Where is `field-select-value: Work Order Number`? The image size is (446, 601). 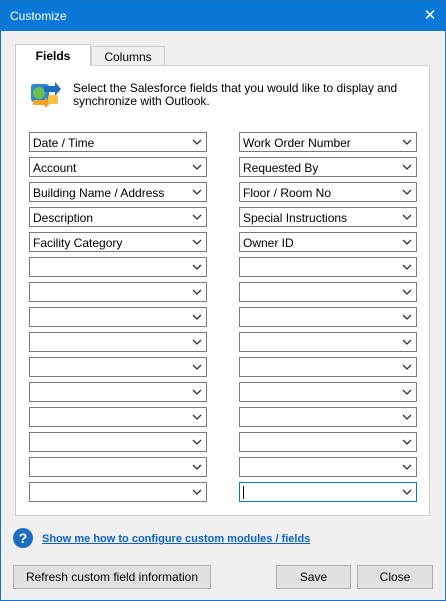 field-select-value: Work Order Number is located at coordinates (297, 143).